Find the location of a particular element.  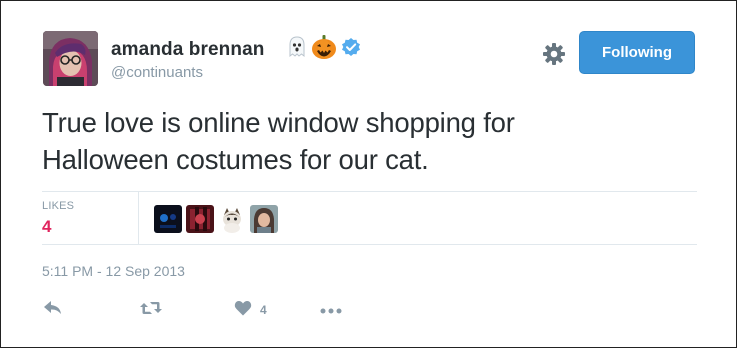

heart-icon is located at coordinates (243, 310).